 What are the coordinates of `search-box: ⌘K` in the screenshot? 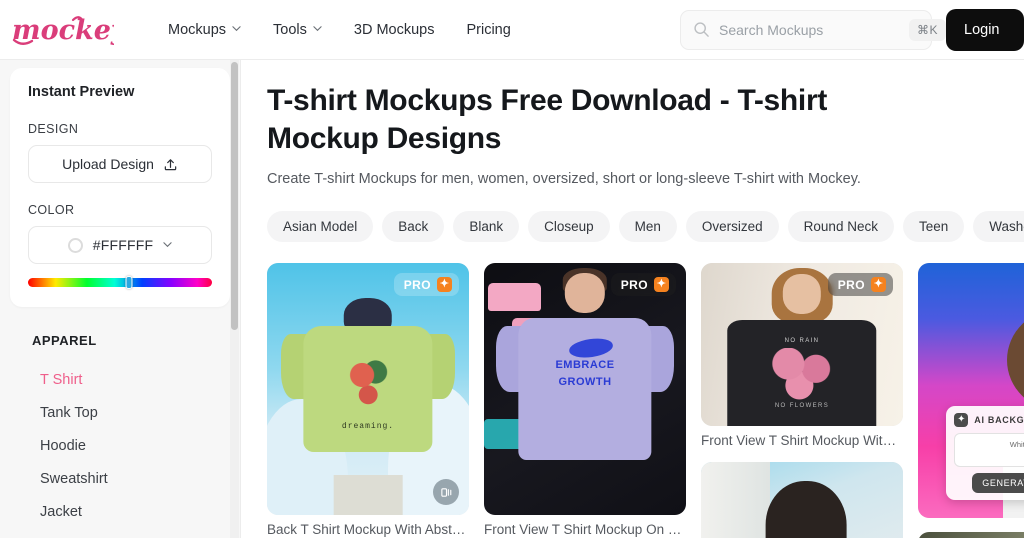 It's located at (813, 29).